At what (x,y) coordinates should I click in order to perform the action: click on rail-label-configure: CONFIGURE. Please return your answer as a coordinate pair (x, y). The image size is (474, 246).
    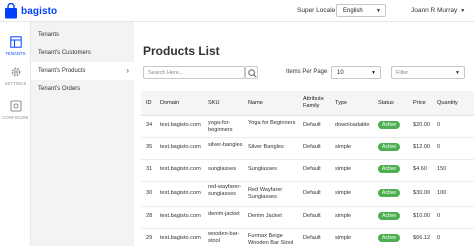
    Looking at the image, I should click on (15, 117).